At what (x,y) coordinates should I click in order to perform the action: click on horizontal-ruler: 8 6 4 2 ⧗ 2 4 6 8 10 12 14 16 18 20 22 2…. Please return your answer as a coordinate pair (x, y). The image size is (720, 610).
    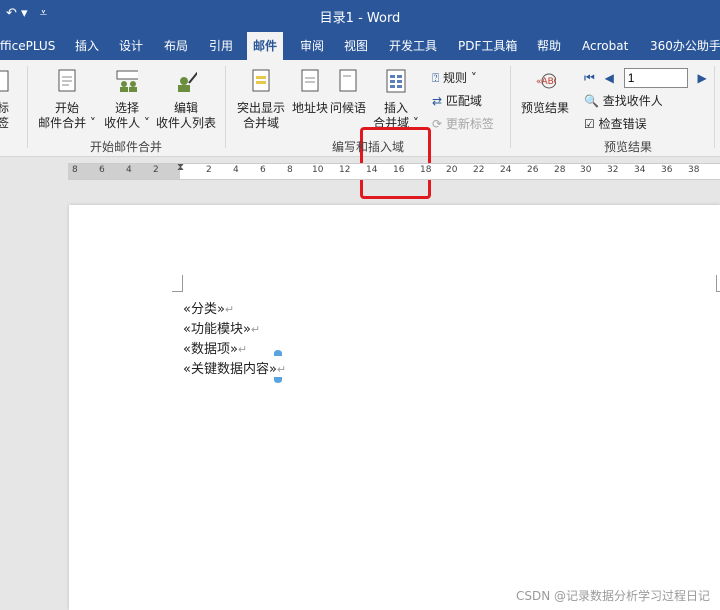
    Looking at the image, I should click on (394, 171).